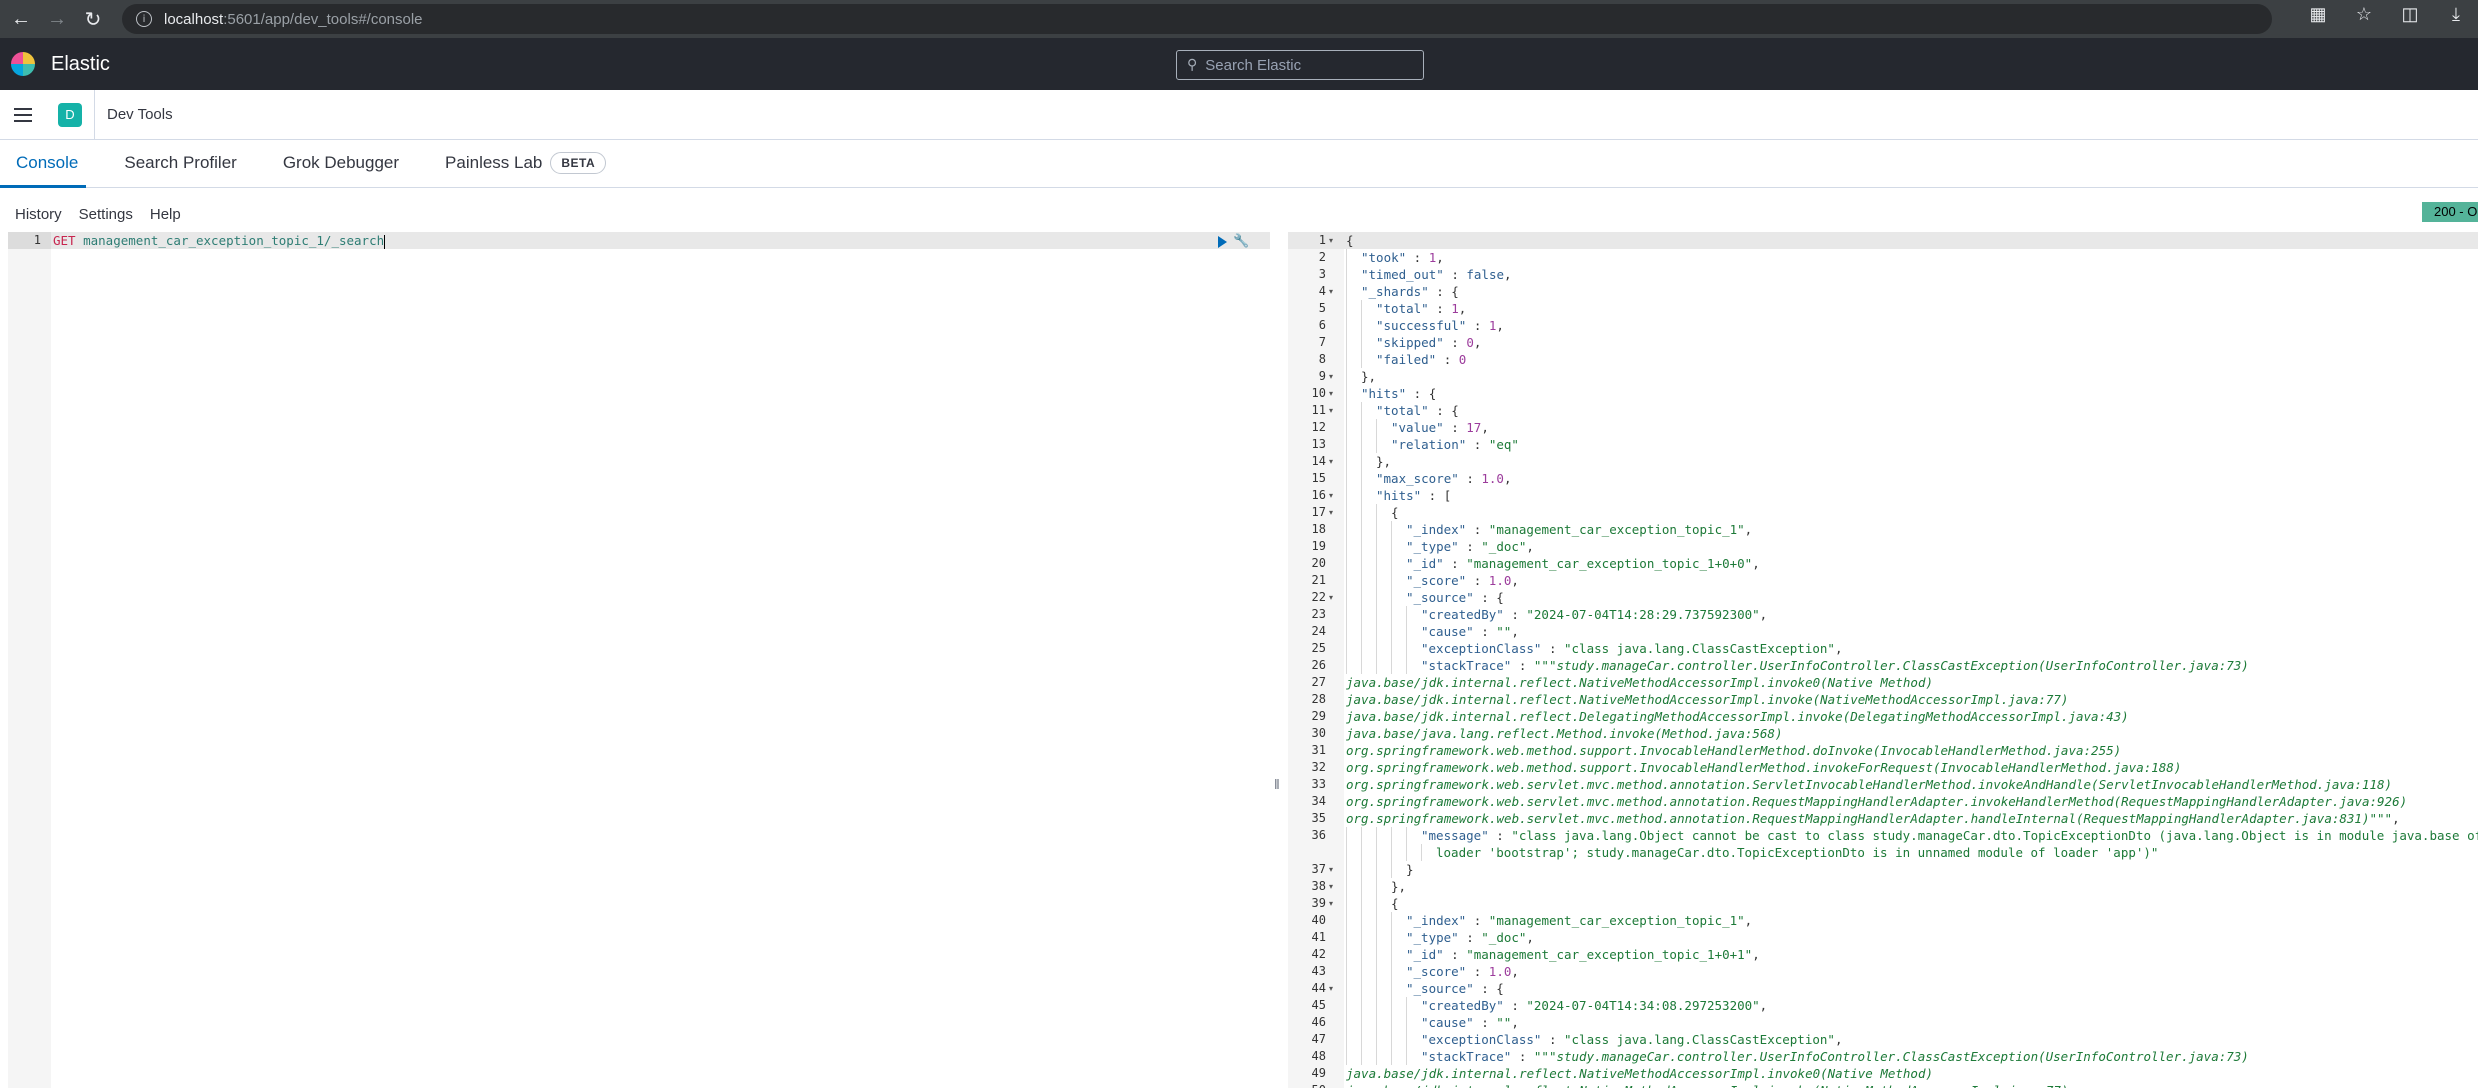  What do you see at coordinates (1395, 257) in the screenshot?
I see `line-content: "took" : 1,` at bounding box center [1395, 257].